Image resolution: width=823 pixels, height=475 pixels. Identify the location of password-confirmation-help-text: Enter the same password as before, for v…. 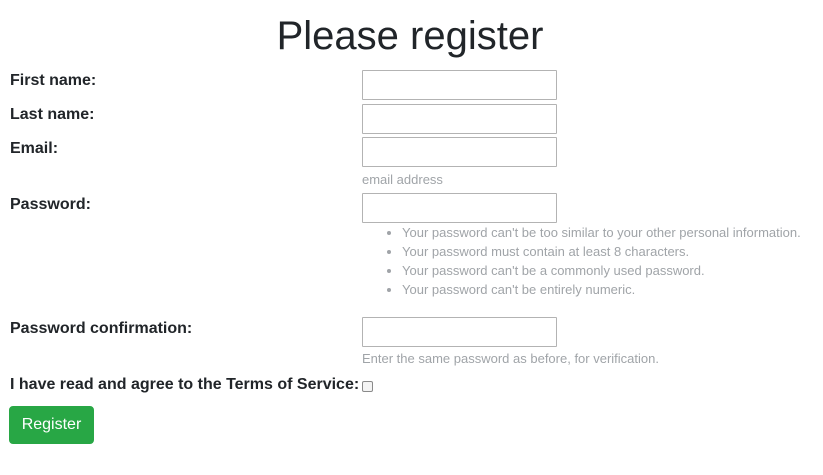
(510, 358).